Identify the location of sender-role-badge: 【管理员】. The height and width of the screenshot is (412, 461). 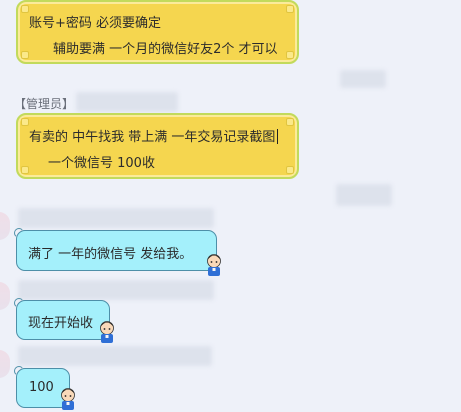
(44, 104).